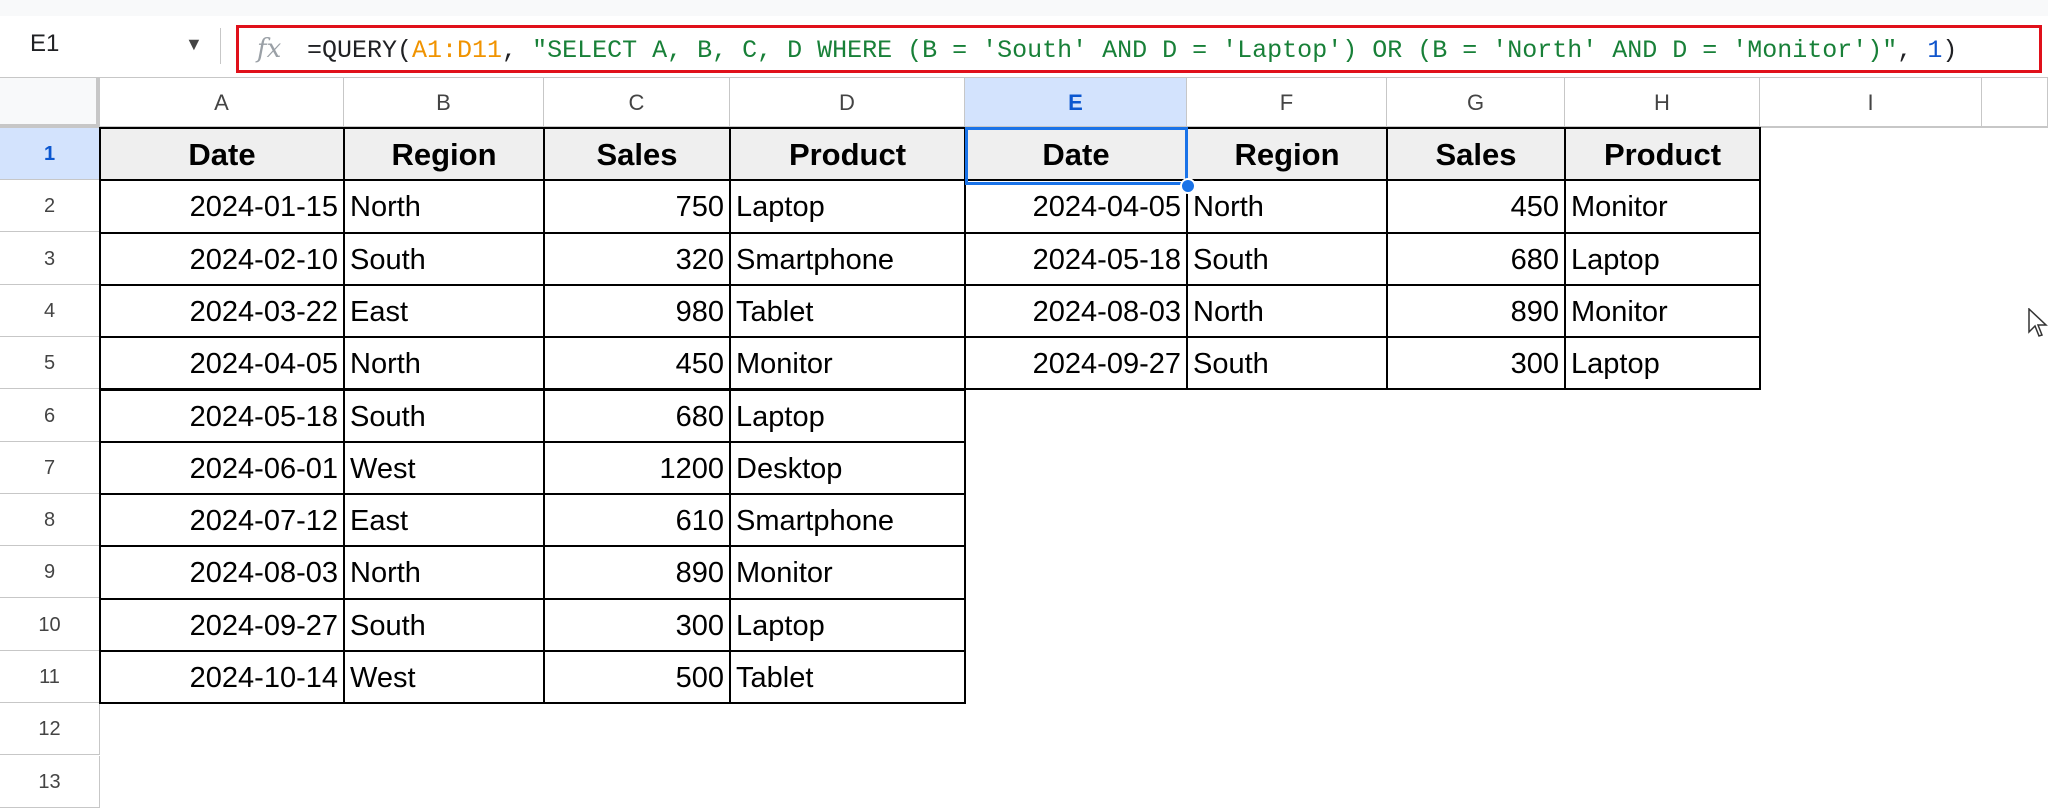  Describe the element at coordinates (50, 624) in the screenshot. I see `row-header-10: 10` at that location.